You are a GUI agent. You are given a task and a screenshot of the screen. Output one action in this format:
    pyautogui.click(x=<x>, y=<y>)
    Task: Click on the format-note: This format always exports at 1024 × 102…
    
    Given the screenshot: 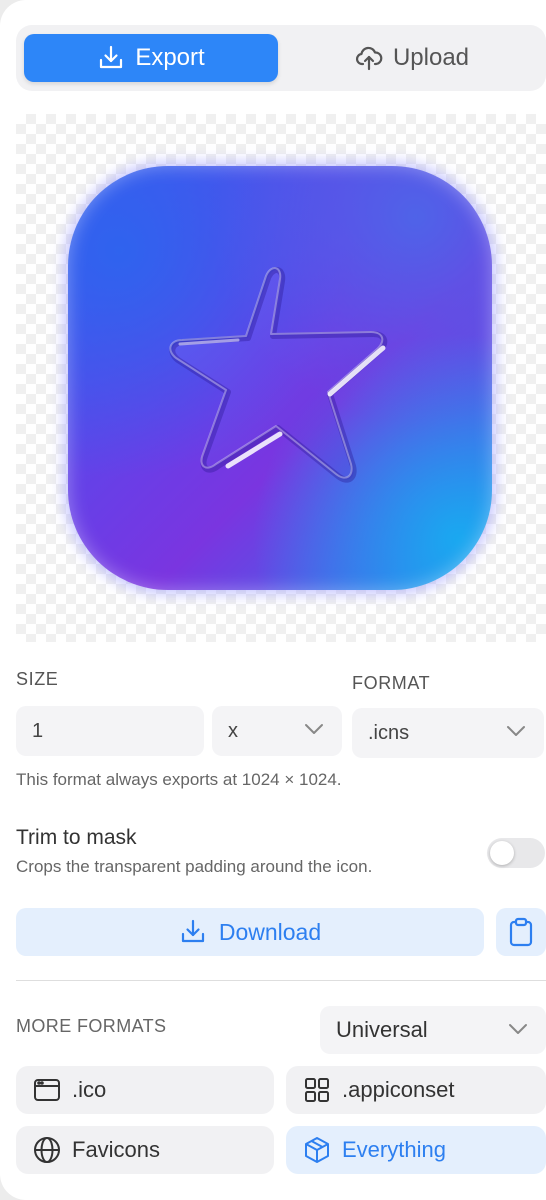 What is the action you would take?
    pyautogui.click(x=179, y=779)
    